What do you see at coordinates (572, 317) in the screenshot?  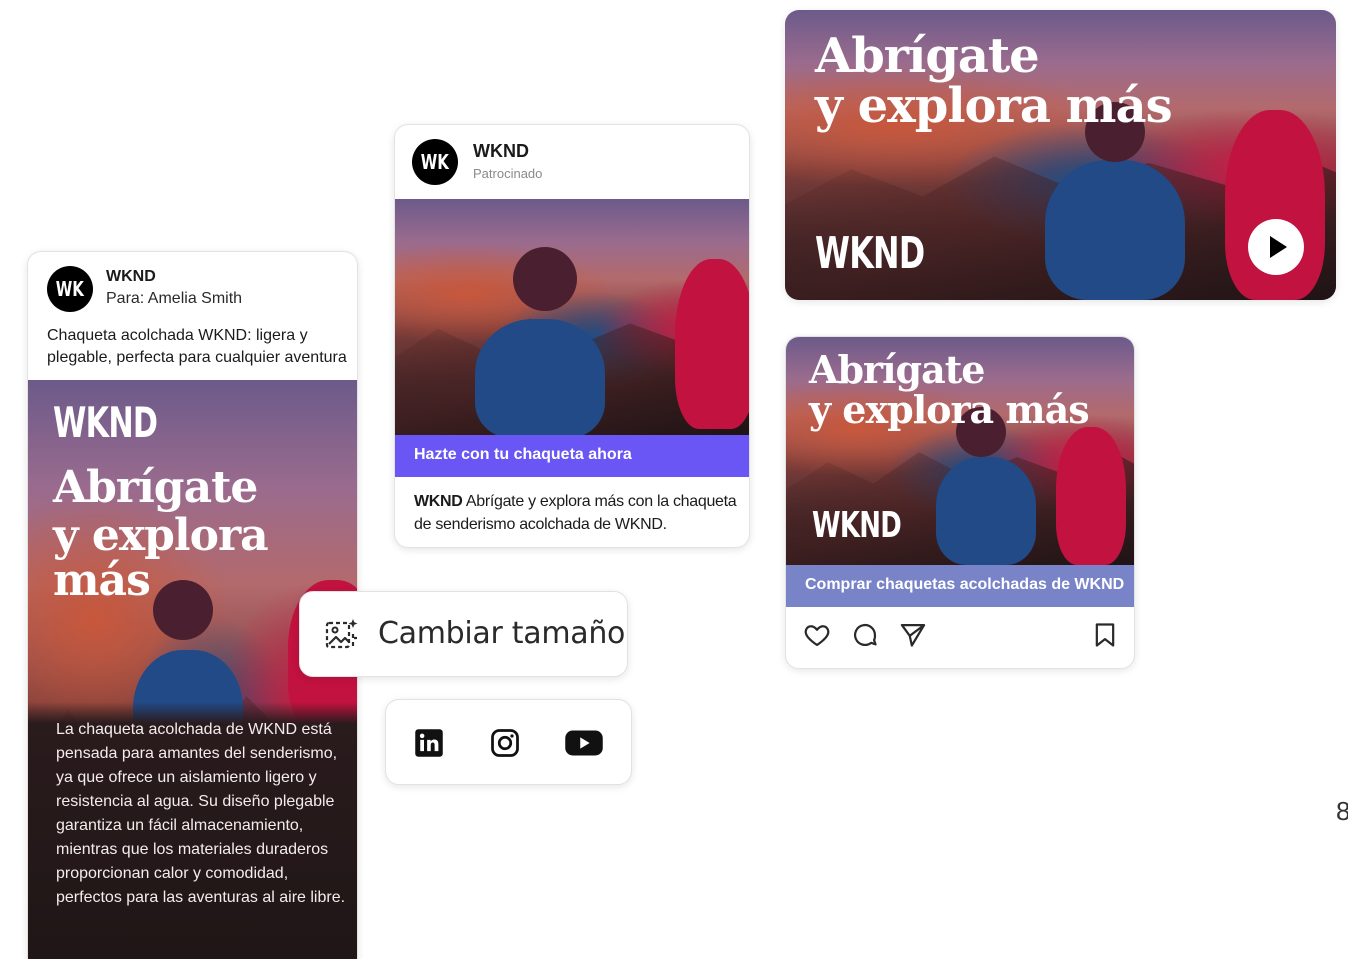 I see `post-image` at bounding box center [572, 317].